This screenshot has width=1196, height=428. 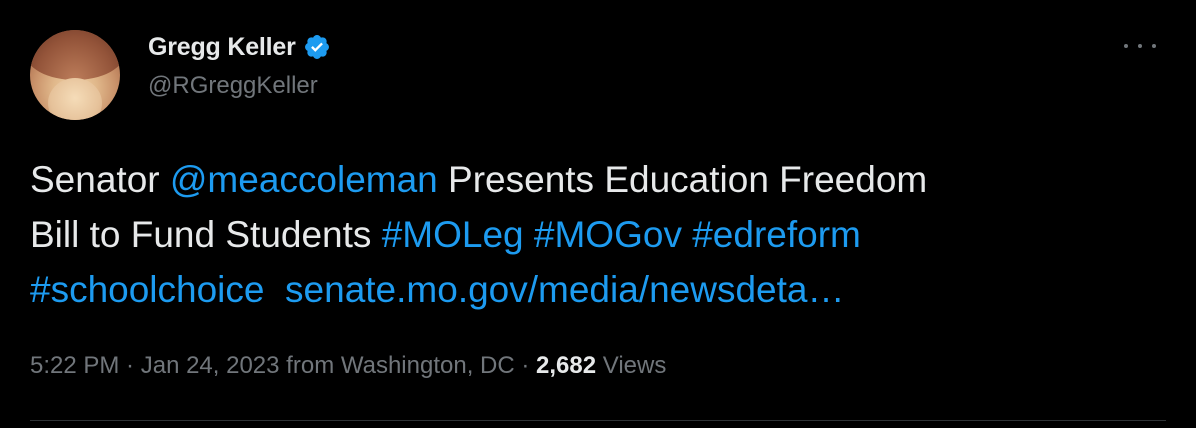 What do you see at coordinates (233, 86) in the screenshot?
I see `author-handle: @RGreggKeller` at bounding box center [233, 86].